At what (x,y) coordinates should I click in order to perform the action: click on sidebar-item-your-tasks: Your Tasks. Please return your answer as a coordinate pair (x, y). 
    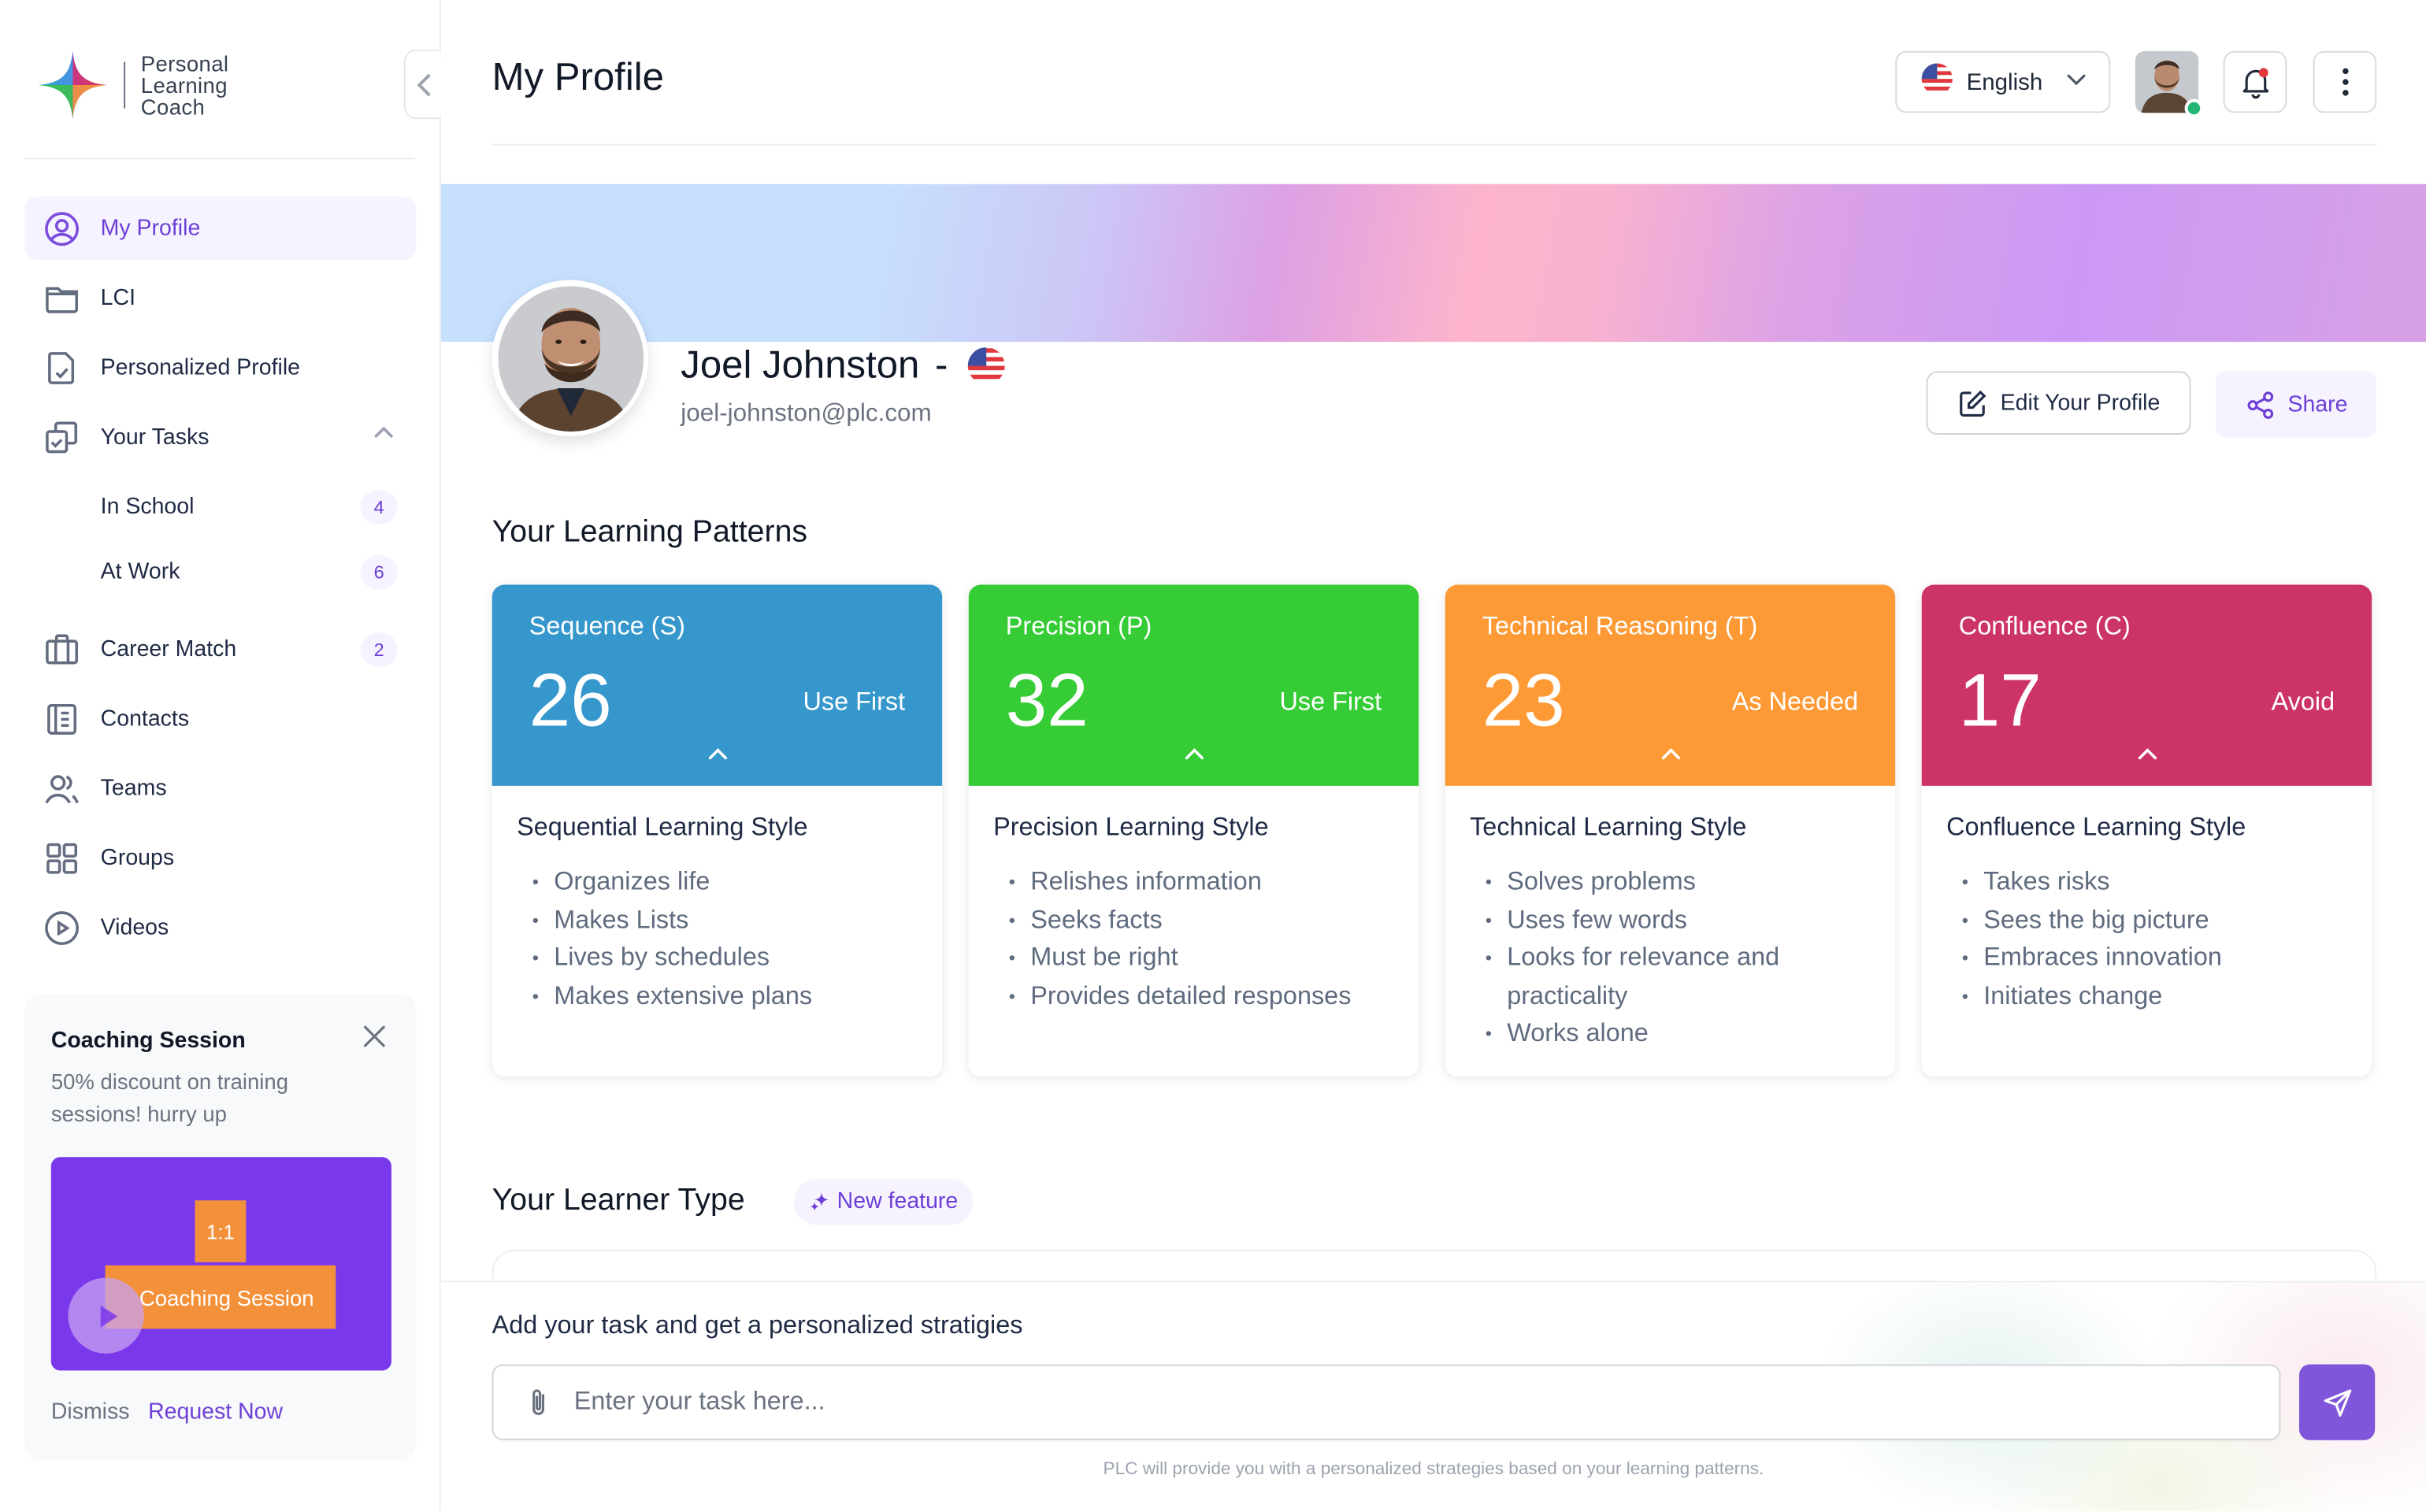
    Looking at the image, I should click on (220, 437).